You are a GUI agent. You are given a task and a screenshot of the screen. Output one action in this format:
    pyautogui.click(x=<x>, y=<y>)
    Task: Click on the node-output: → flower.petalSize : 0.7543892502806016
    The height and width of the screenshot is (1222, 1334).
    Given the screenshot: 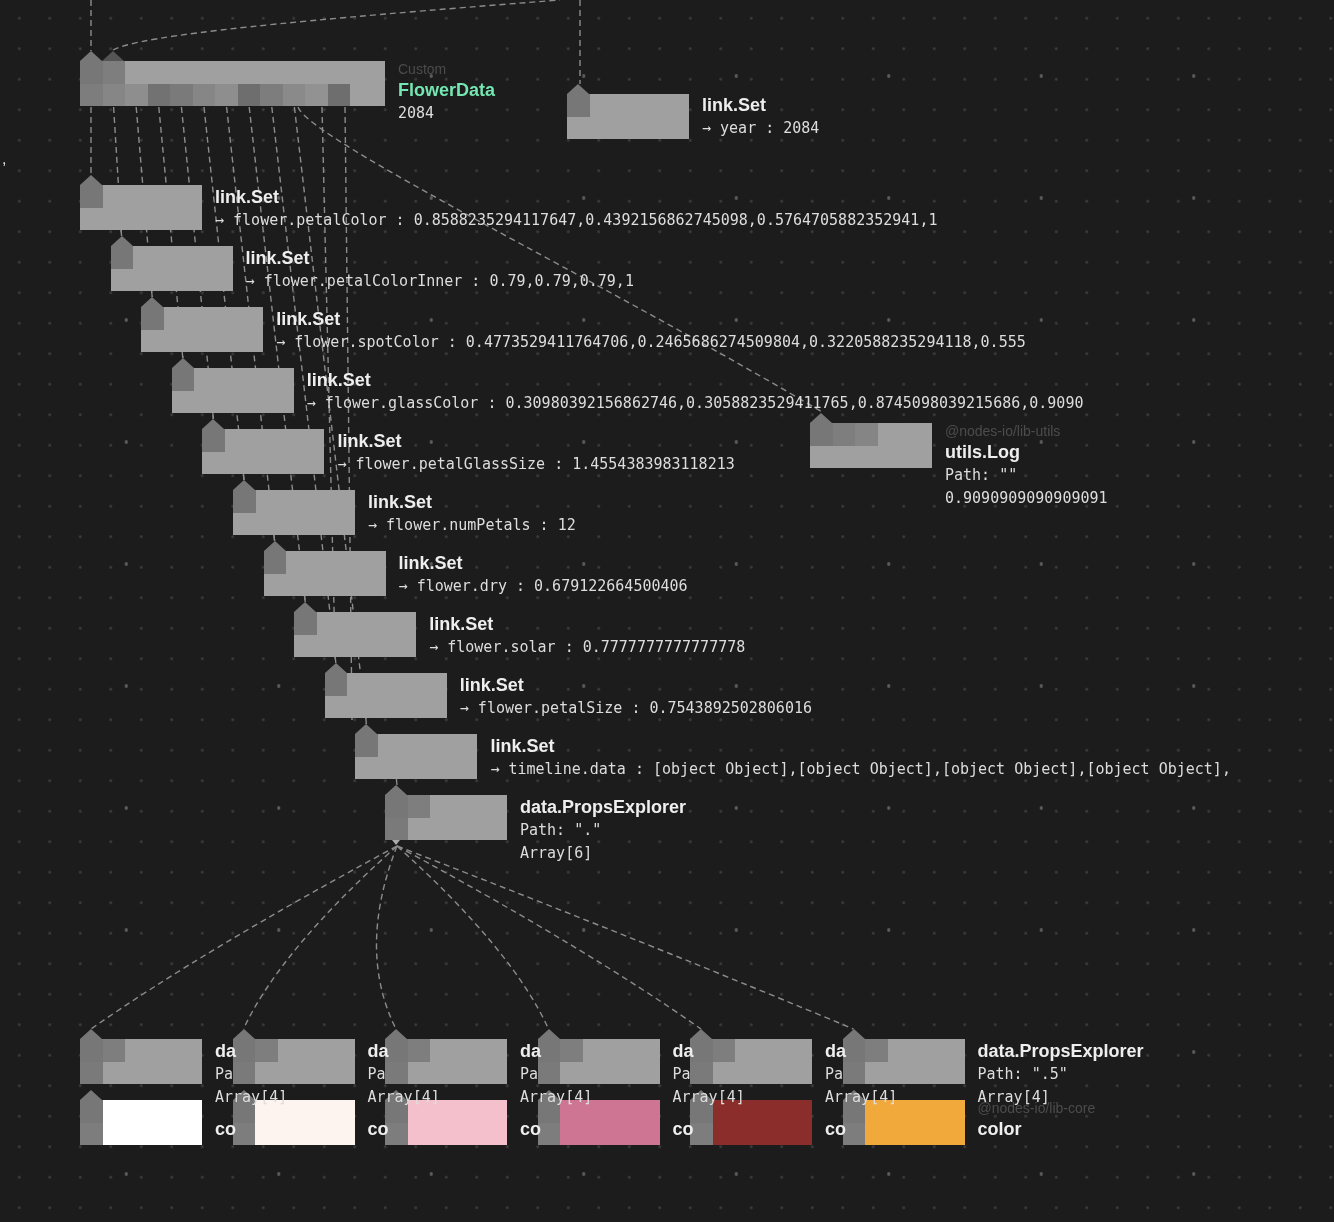 What is the action you would take?
    pyautogui.click(x=635, y=708)
    